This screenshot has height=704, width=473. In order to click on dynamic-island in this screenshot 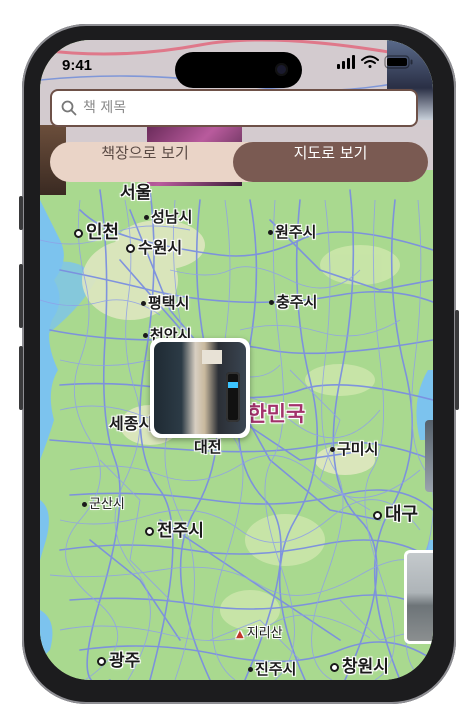, I will do `click(238, 70)`.